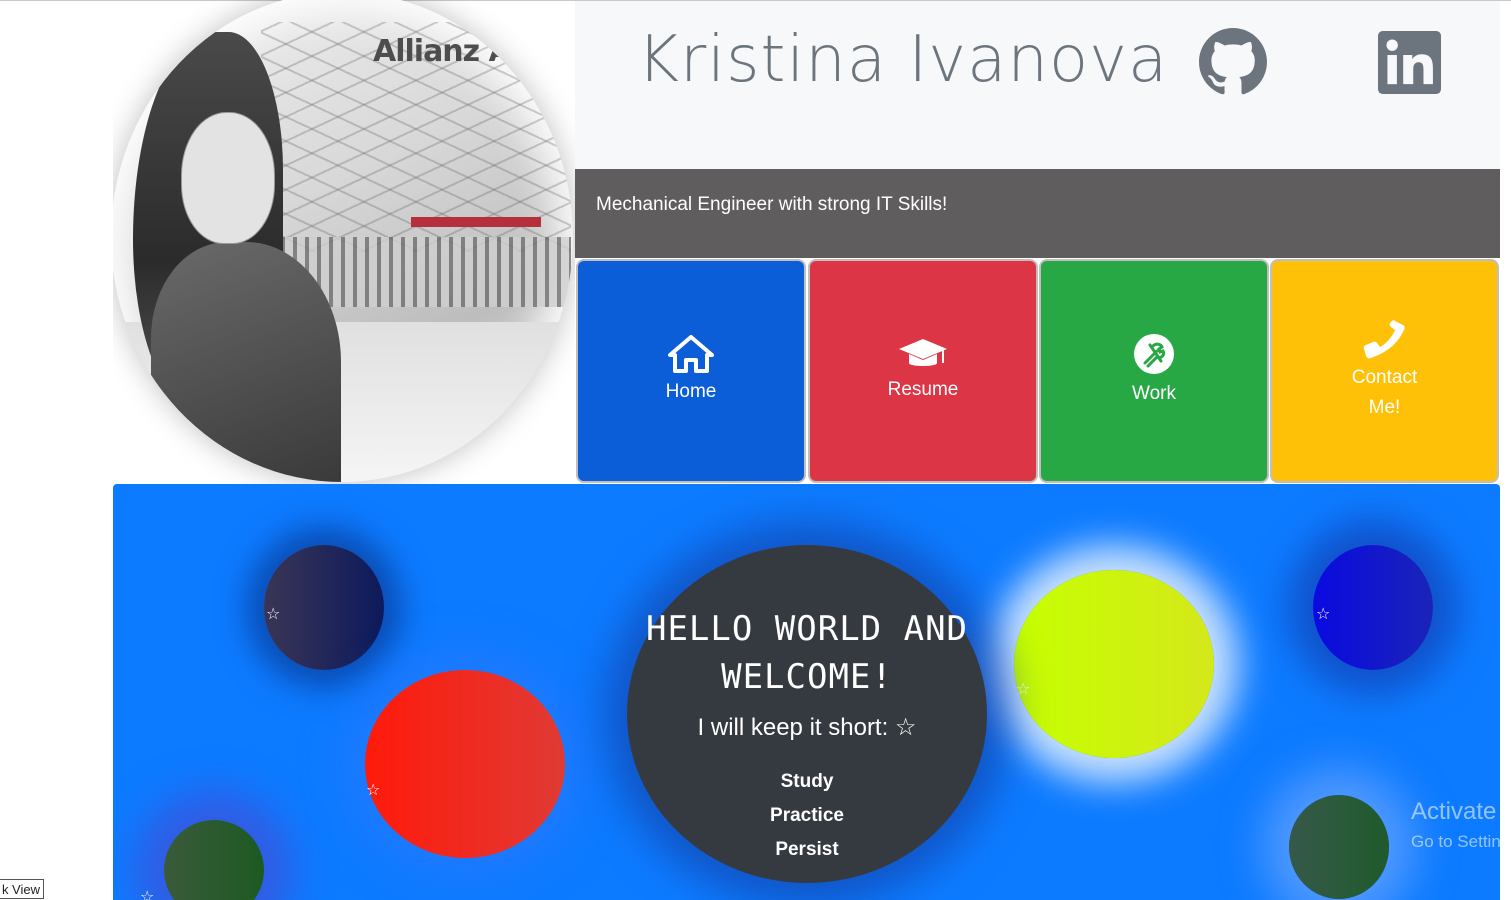  Describe the element at coordinates (1461, 841) in the screenshot. I see `windows-activation-subtitle: Go to Setting` at that location.